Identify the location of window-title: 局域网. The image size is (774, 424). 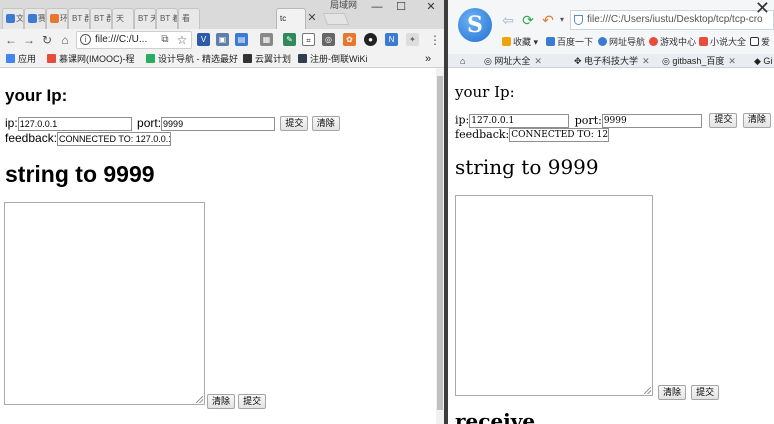
(344, 5).